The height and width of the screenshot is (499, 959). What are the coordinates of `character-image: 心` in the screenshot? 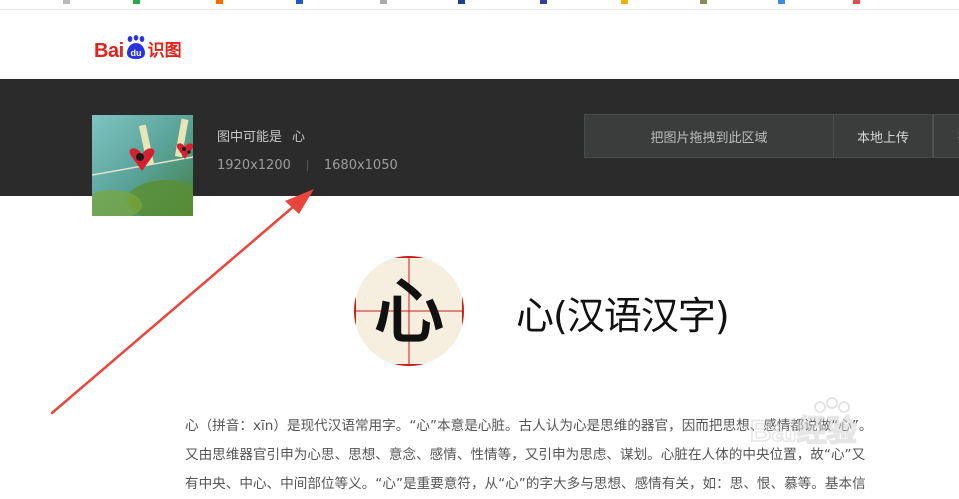 It's located at (409, 311).